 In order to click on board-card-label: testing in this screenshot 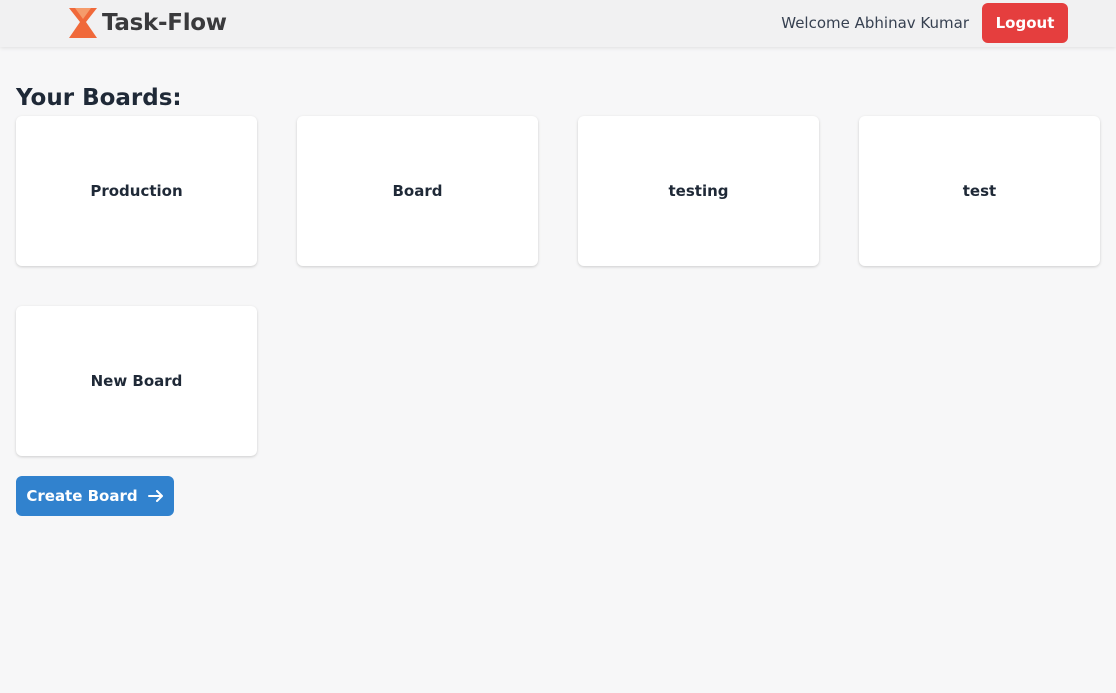, I will do `click(698, 191)`.